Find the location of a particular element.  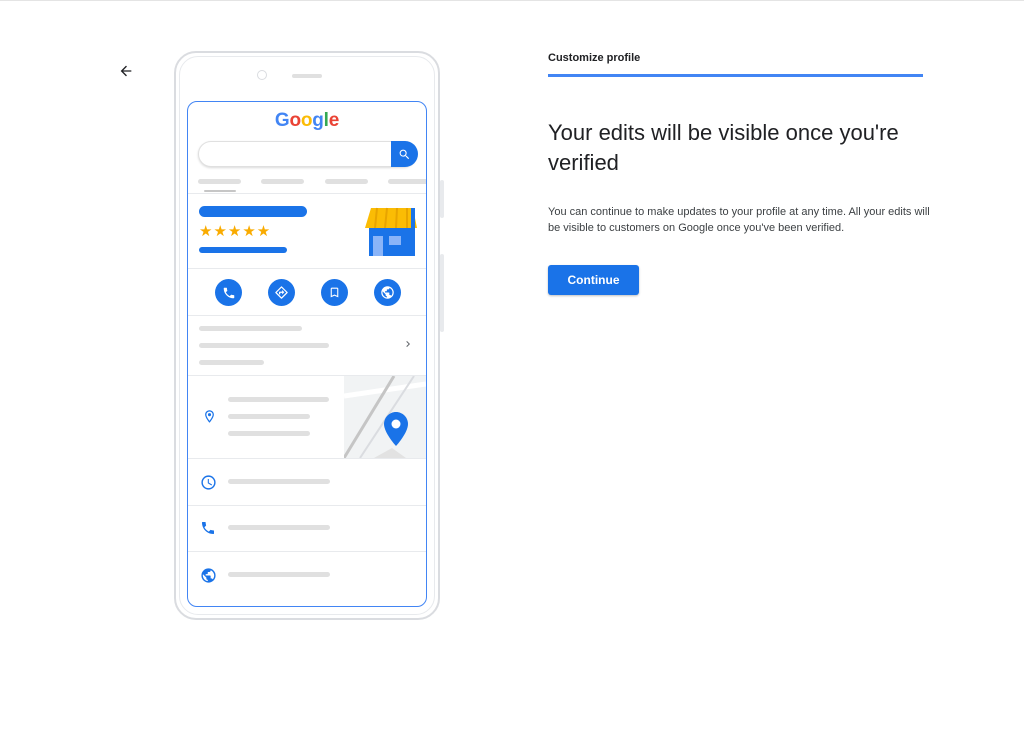

rating-stars: ★★★★★ is located at coordinates (235, 231).